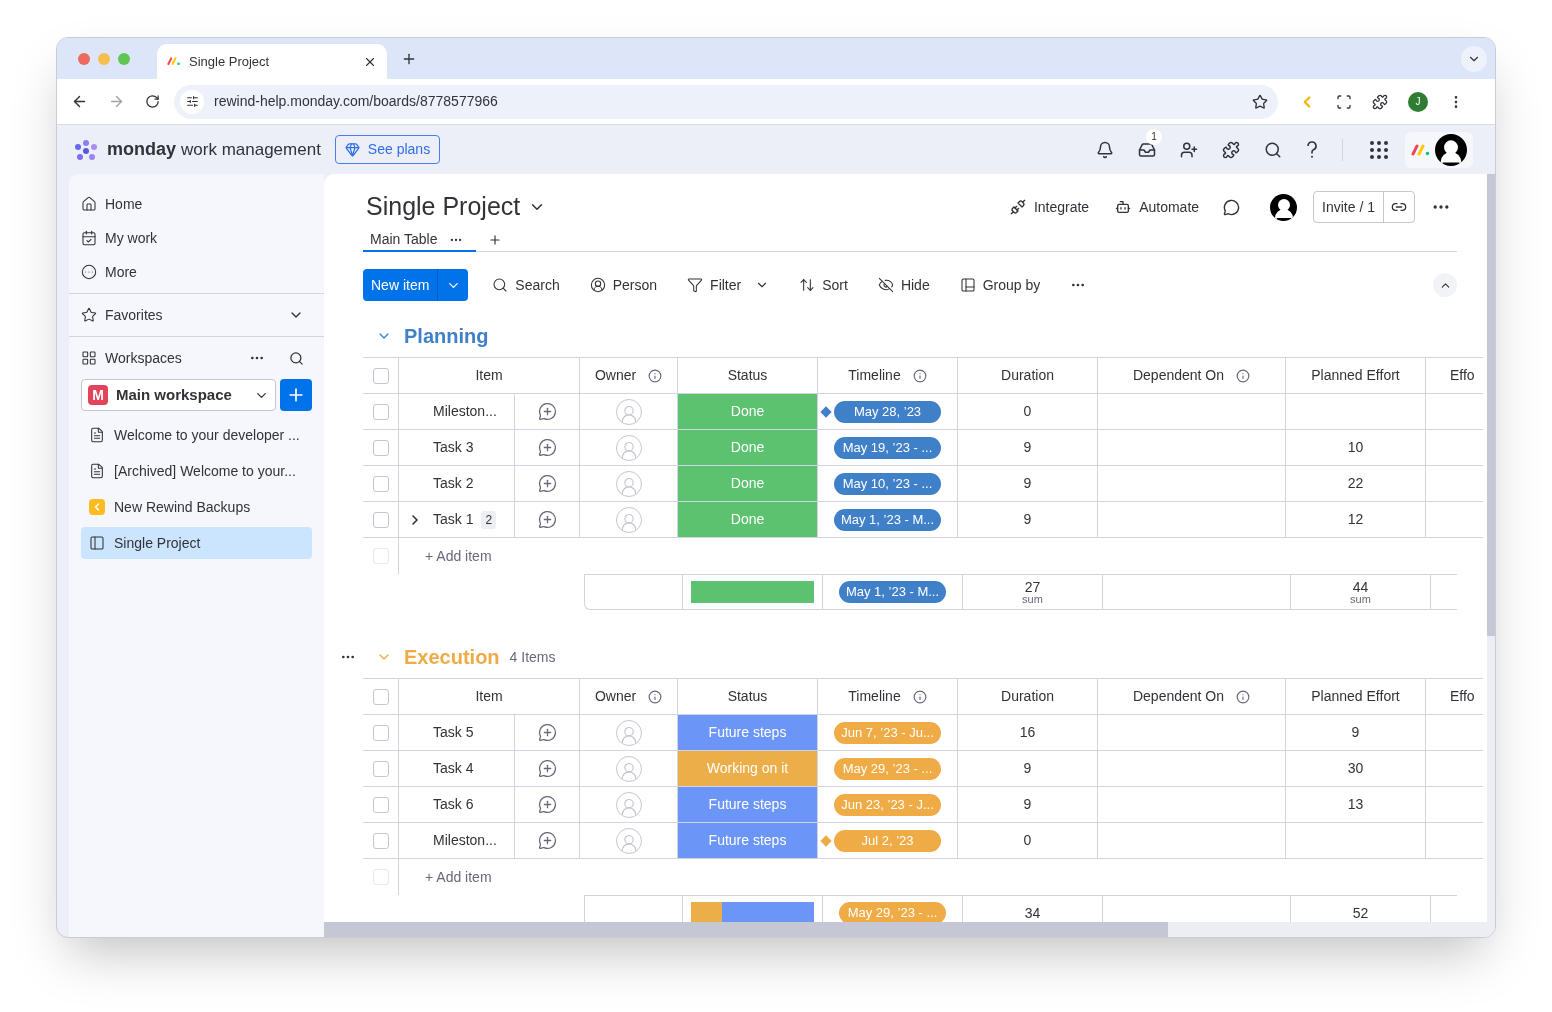 The height and width of the screenshot is (1012, 1552). Describe the element at coordinates (748, 375) in the screenshot. I see `column-header: Status` at that location.